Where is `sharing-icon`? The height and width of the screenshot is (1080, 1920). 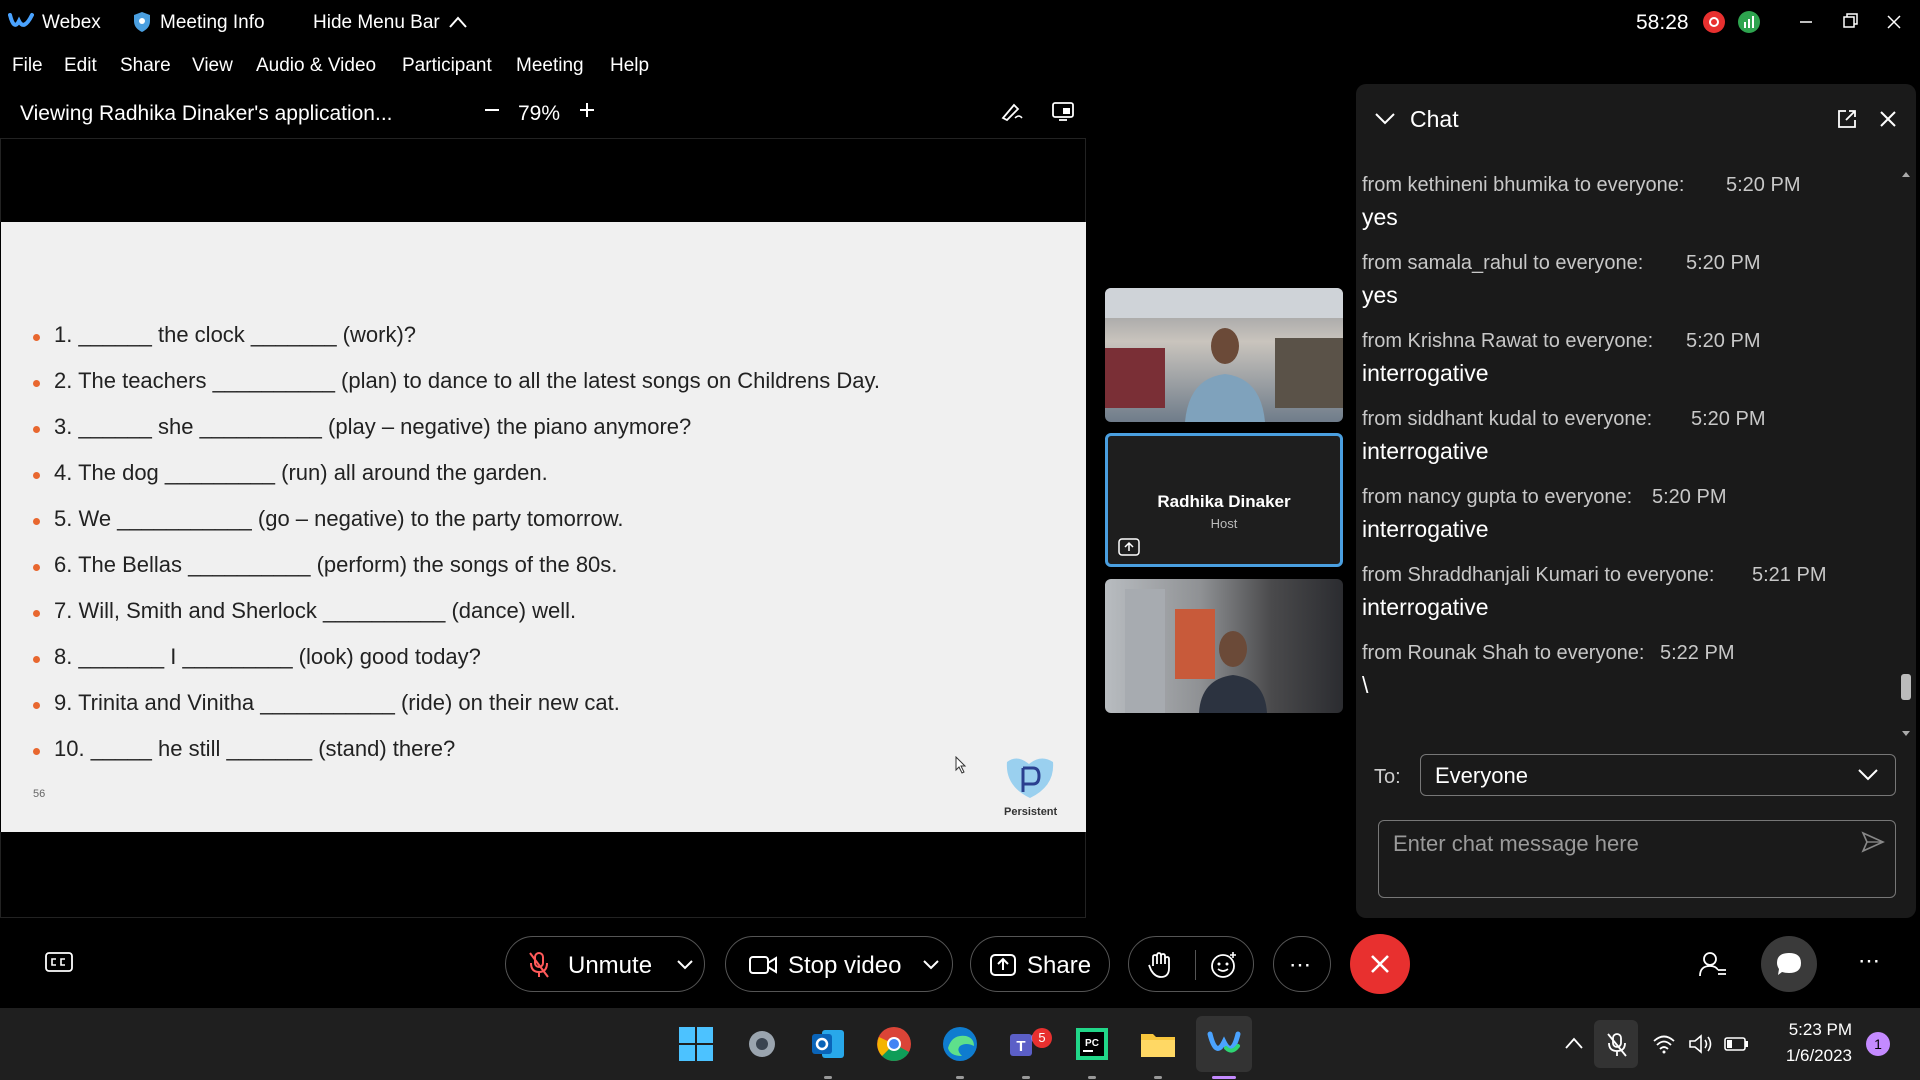
sharing-icon is located at coordinates (1129, 547).